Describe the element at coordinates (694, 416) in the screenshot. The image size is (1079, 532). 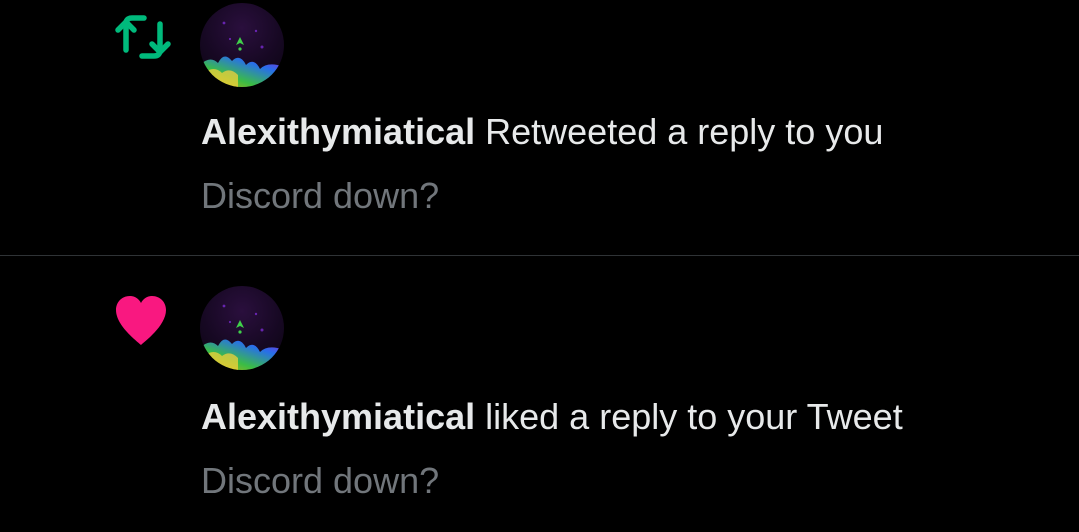
I see `action-text: liked a reply to your Tweet` at that location.